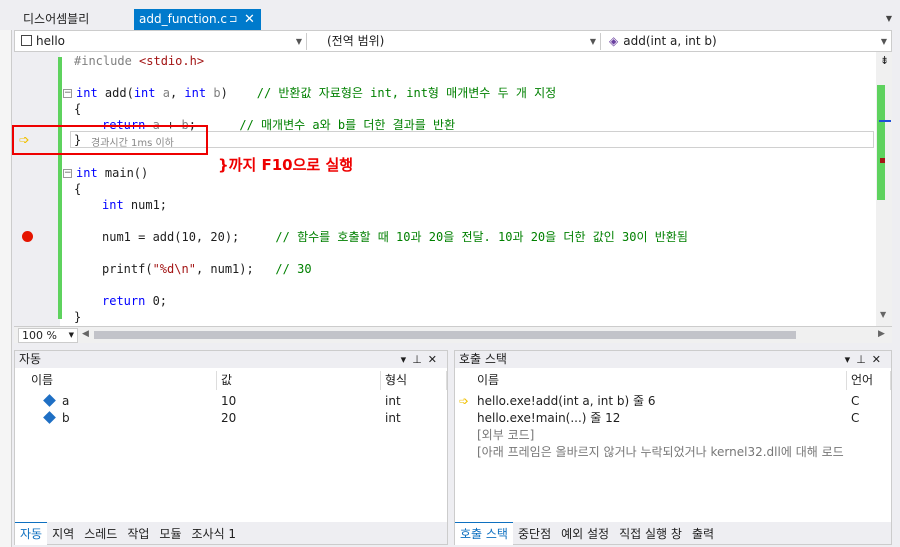 Image resolution: width=900 pixels, height=547 pixels. What do you see at coordinates (162, 41) in the screenshot?
I see `project-dropdown: hello ▼` at bounding box center [162, 41].